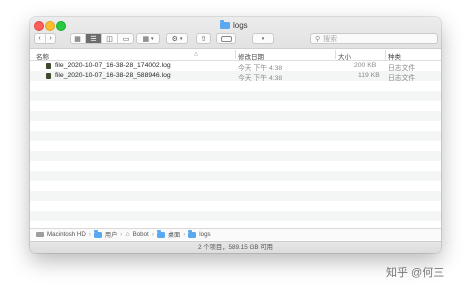 This screenshot has width=474, height=294. I want to click on tags-button, so click(226, 38).